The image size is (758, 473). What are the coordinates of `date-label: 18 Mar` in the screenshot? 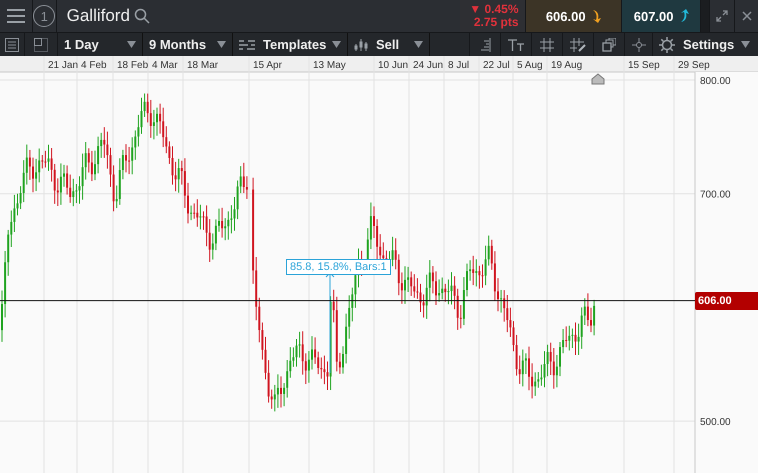 It's located at (202, 65).